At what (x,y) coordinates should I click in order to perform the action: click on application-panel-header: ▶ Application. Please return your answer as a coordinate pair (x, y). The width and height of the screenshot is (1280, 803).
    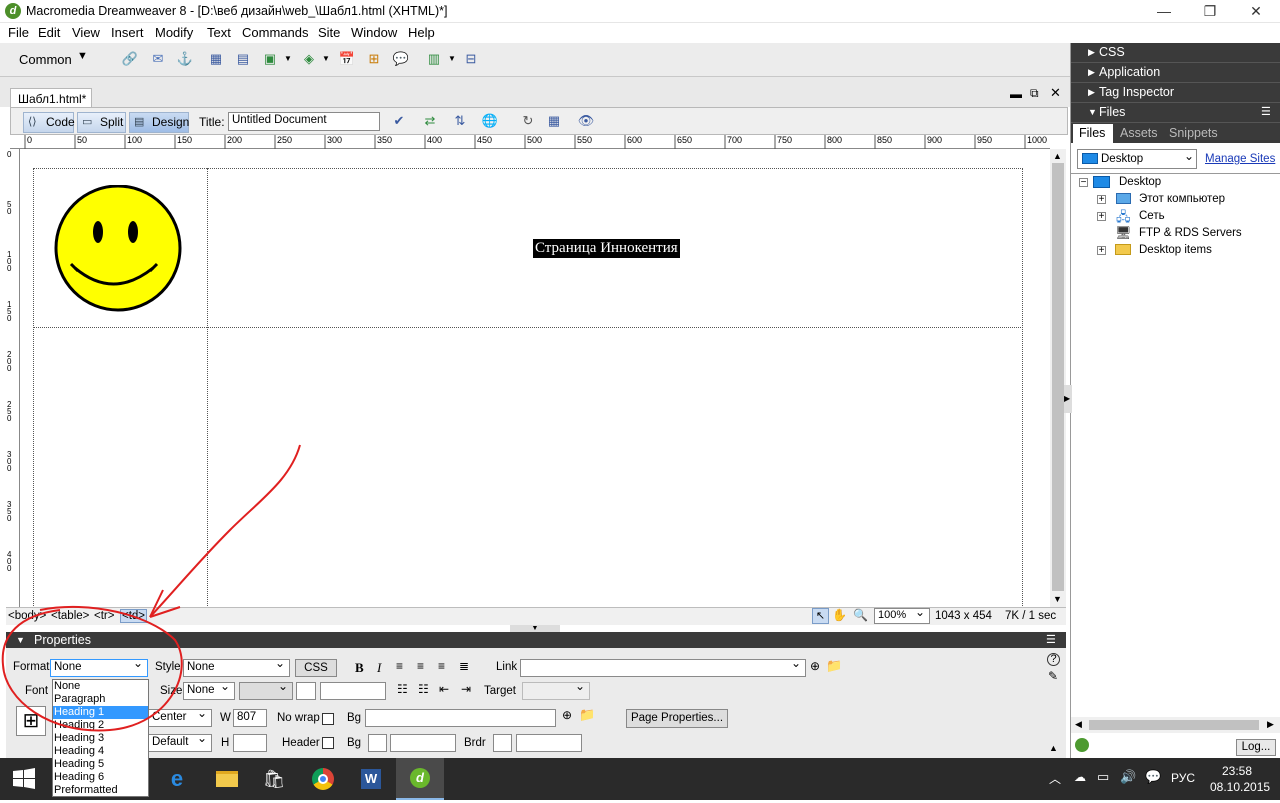
    Looking at the image, I should click on (1175, 73).